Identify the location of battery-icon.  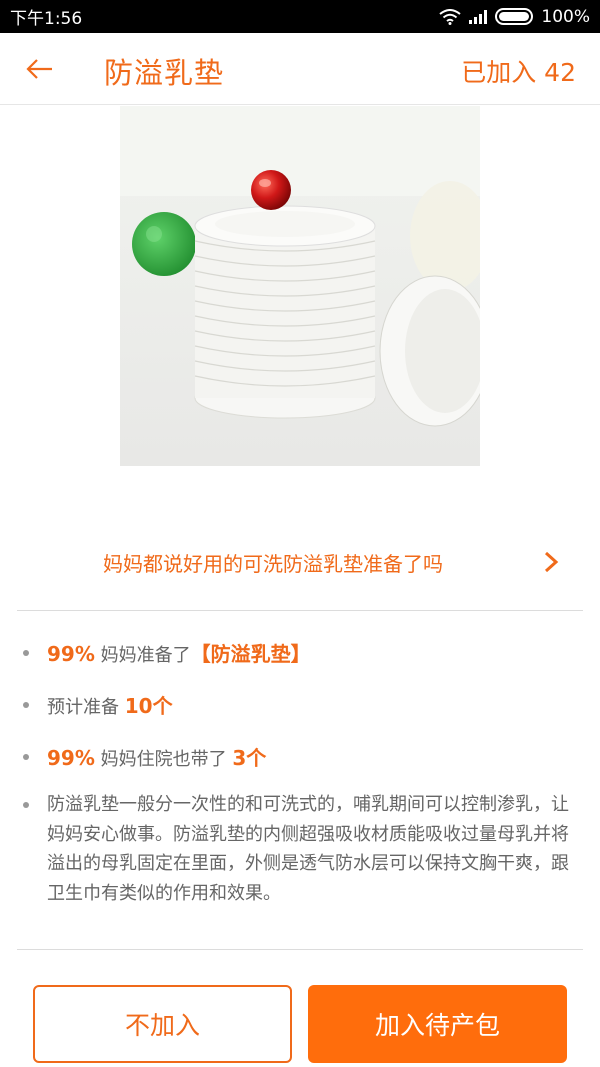
(514, 16).